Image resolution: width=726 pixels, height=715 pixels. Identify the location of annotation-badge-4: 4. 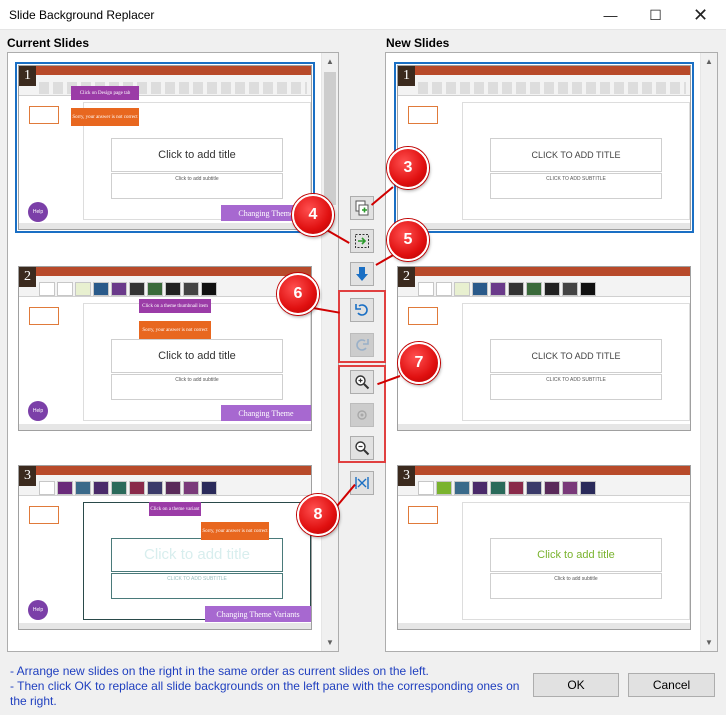
(313, 215).